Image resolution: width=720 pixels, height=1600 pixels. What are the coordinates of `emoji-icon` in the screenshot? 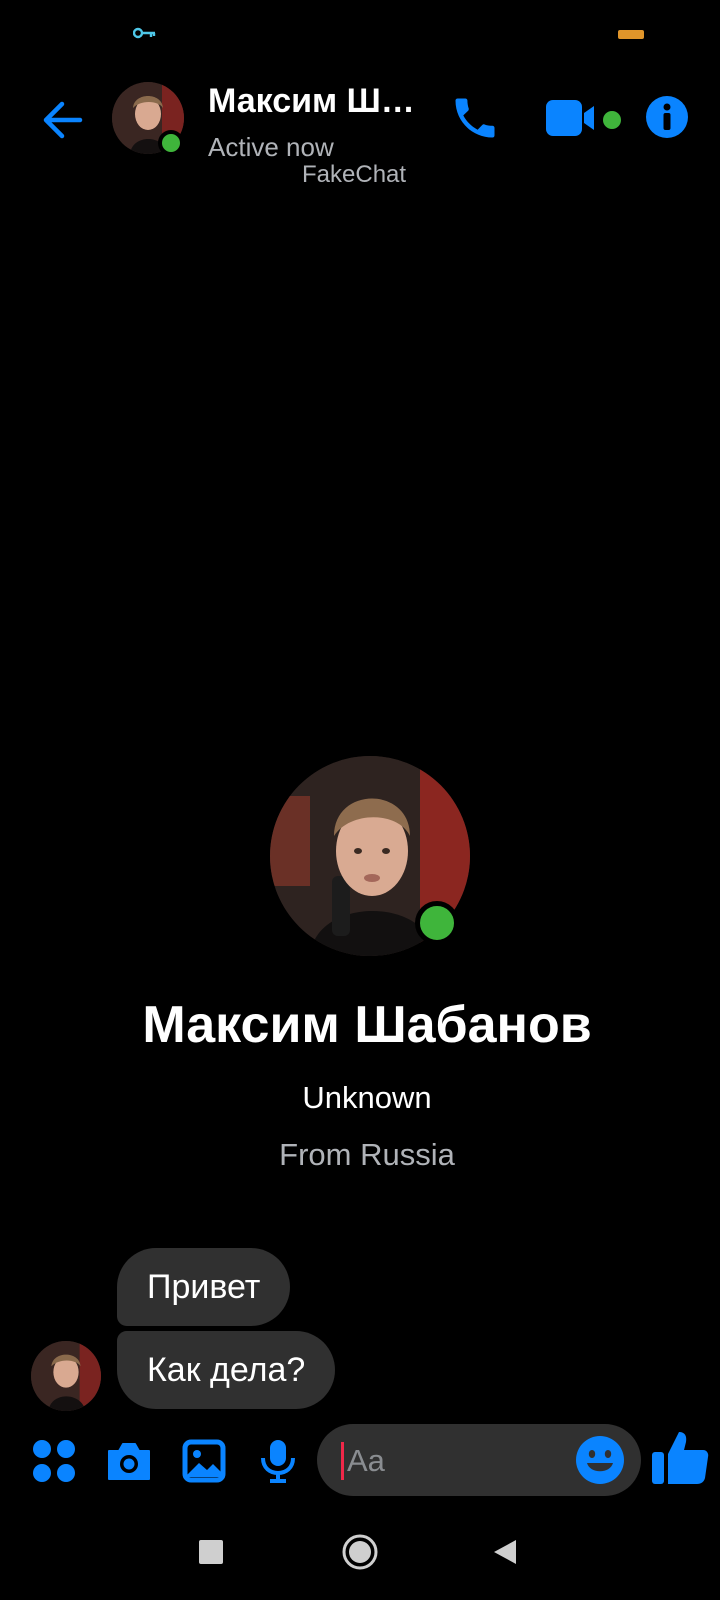 It's located at (600, 1460).